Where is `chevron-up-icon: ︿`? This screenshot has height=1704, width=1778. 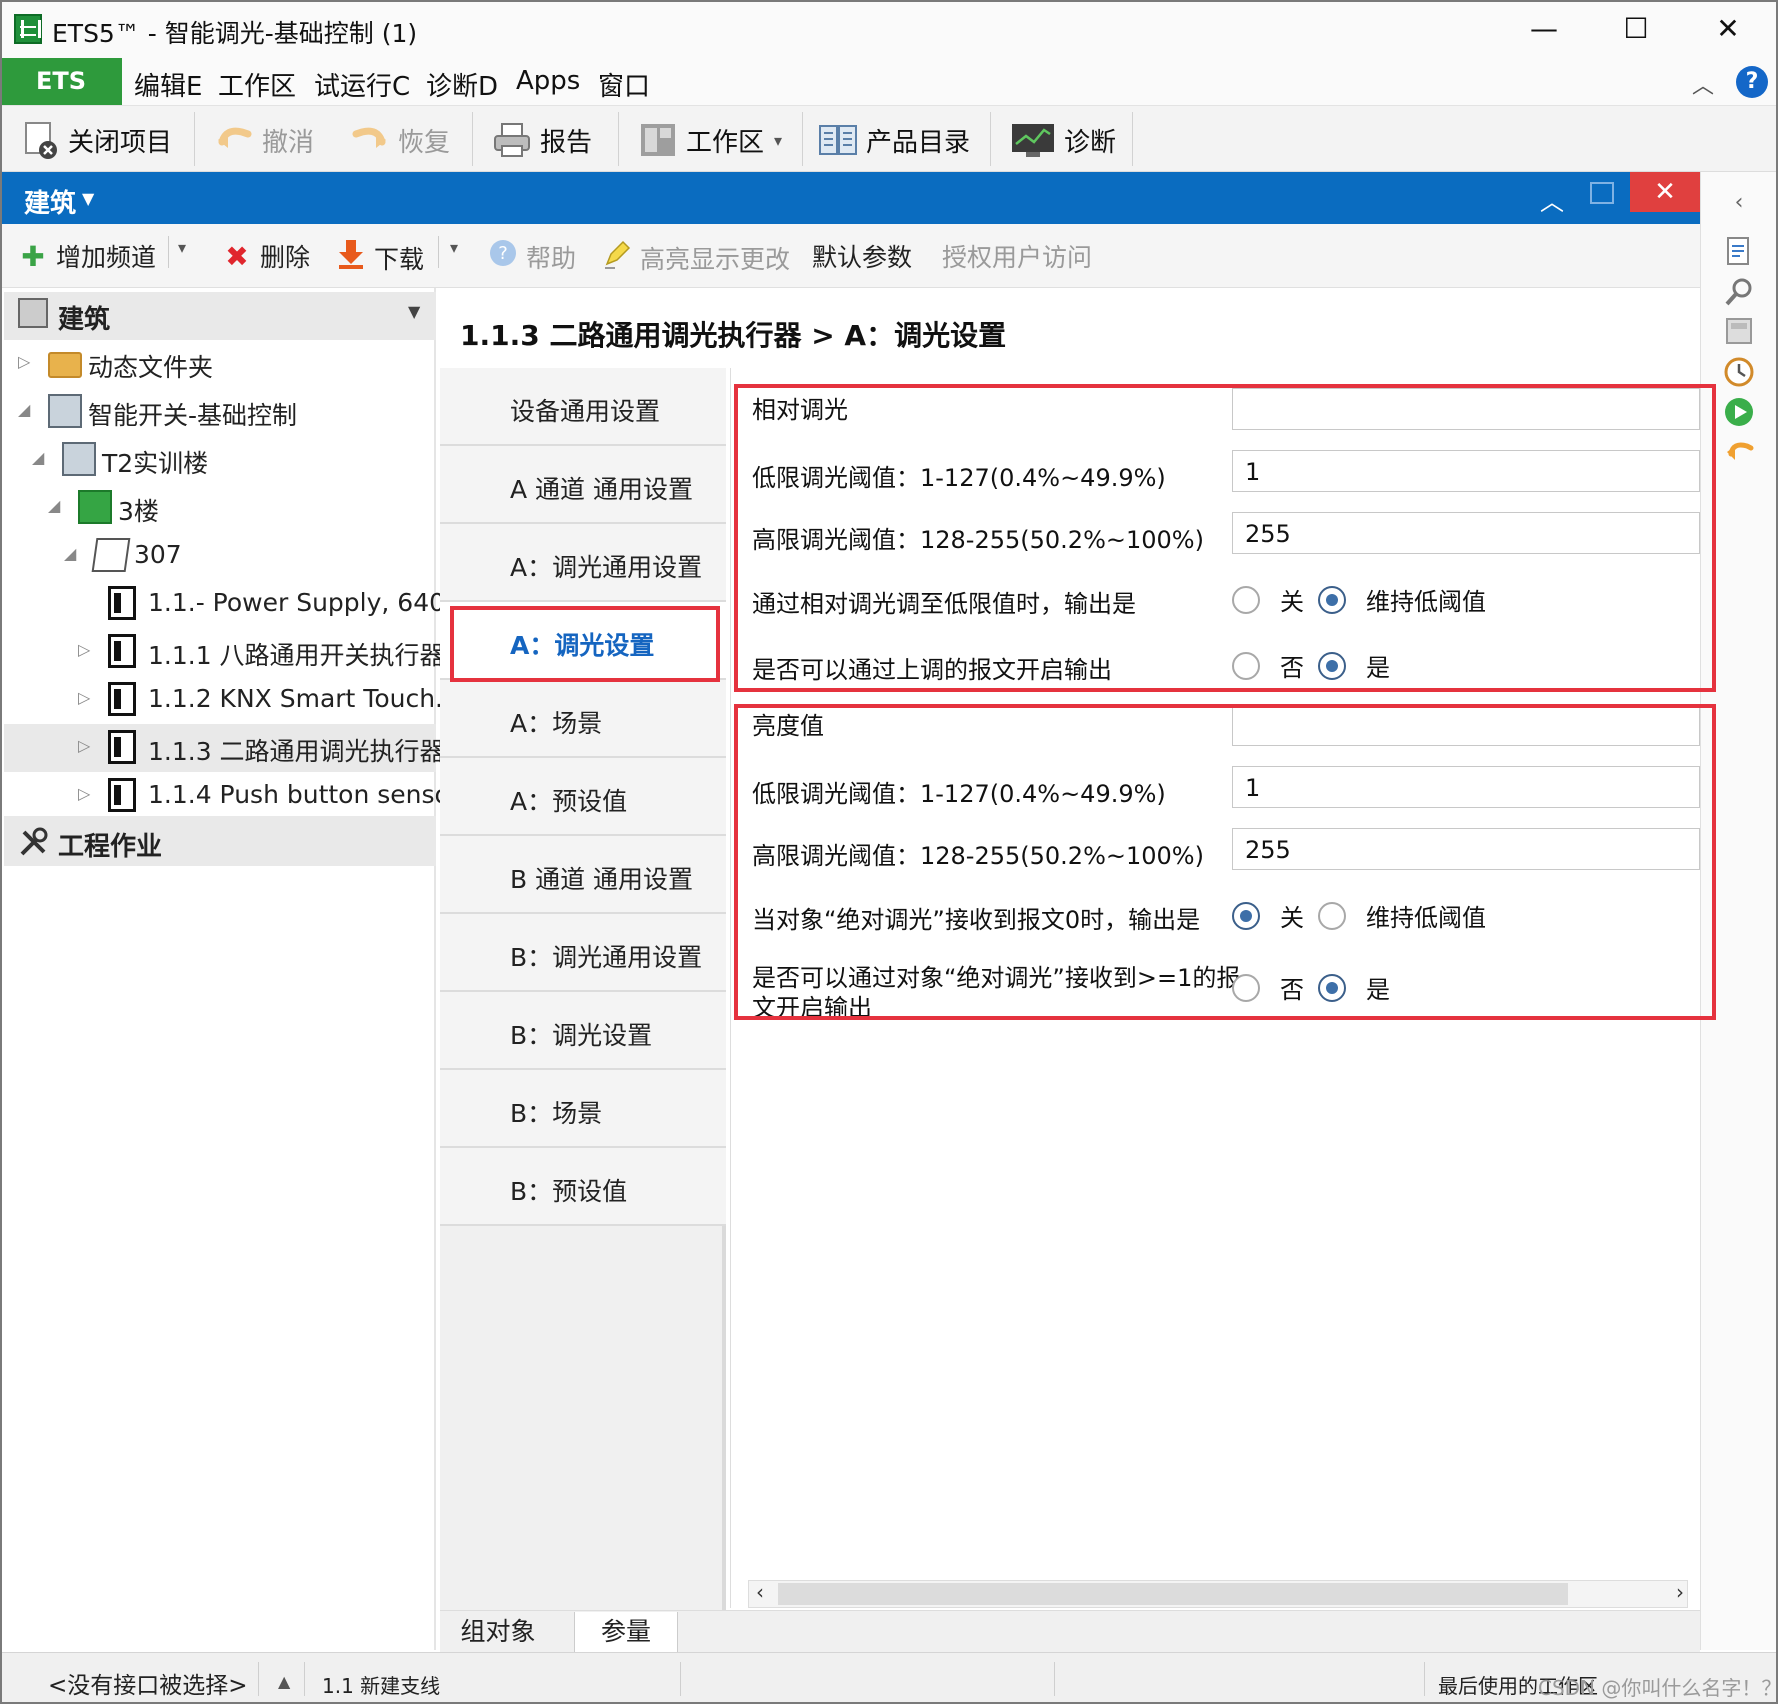 chevron-up-icon: ︿ is located at coordinates (1552, 199).